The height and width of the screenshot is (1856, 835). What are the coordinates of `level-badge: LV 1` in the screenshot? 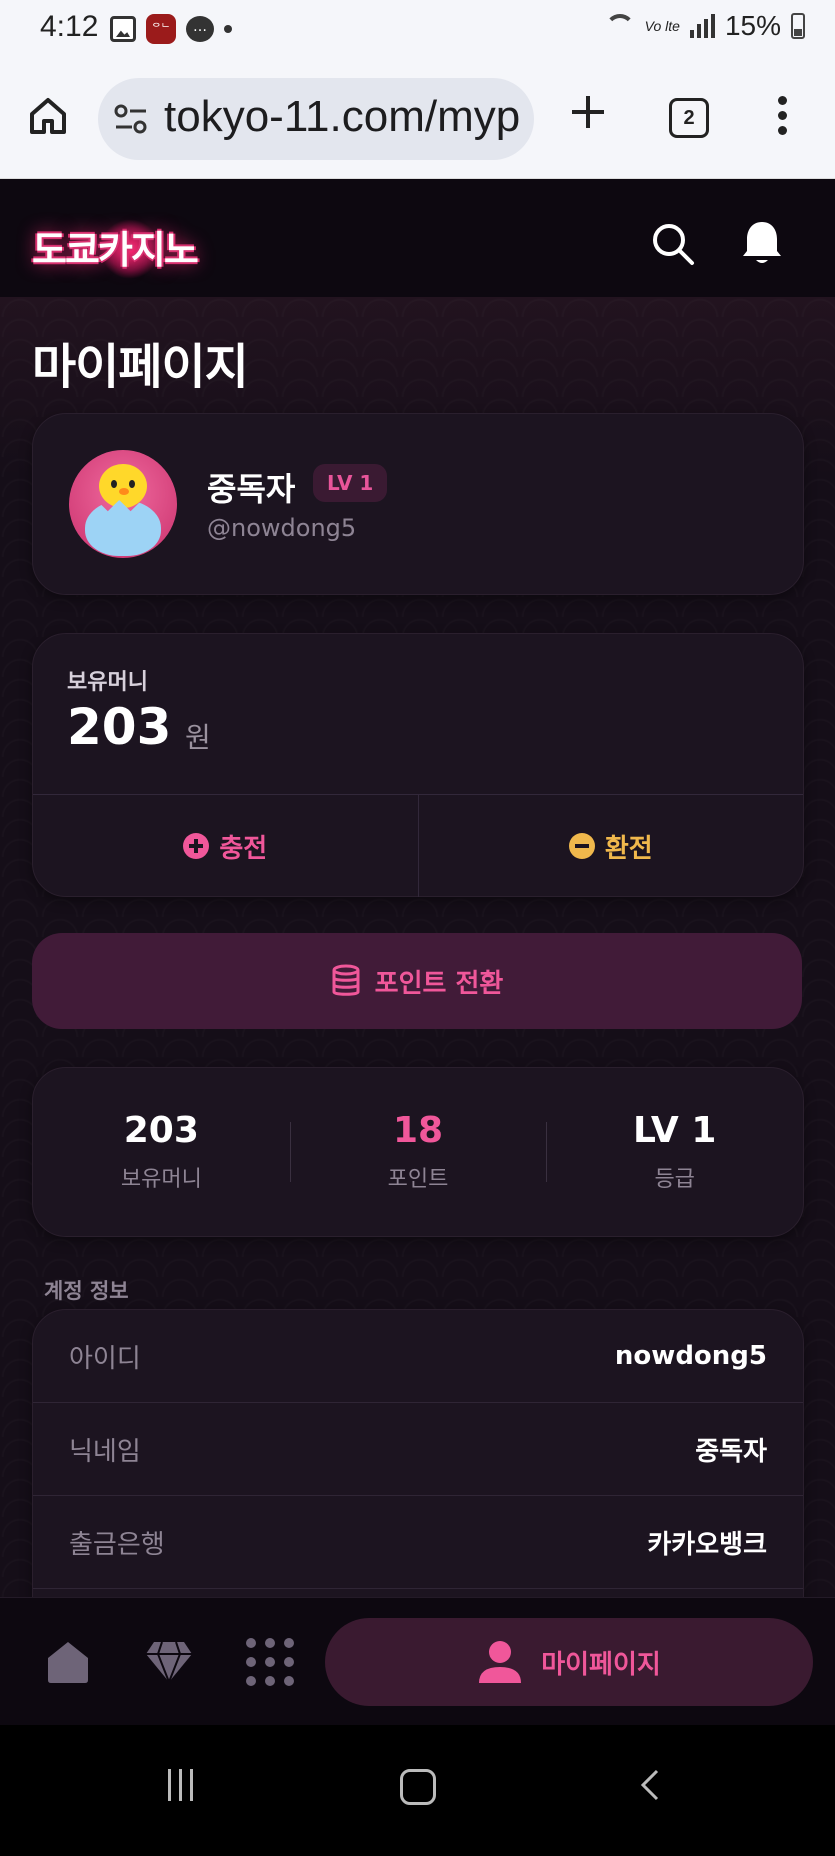 It's located at (350, 483).